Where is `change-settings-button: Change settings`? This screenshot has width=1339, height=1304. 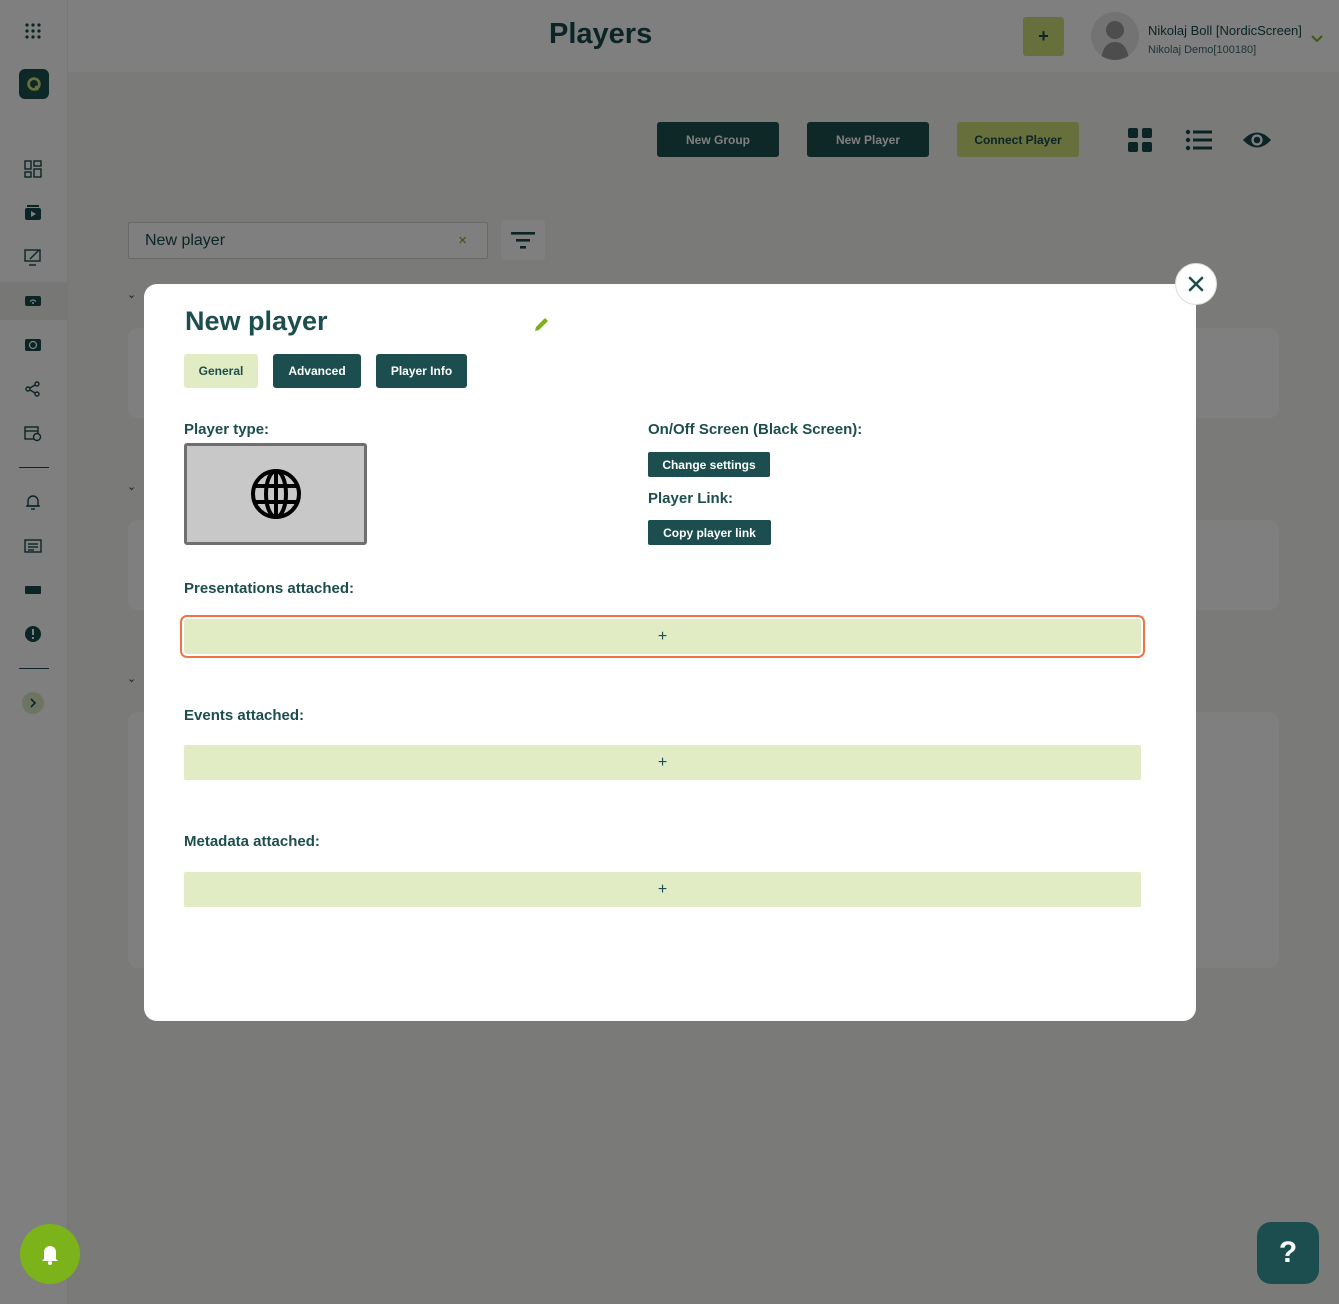
change-settings-button: Change settings is located at coordinates (709, 464).